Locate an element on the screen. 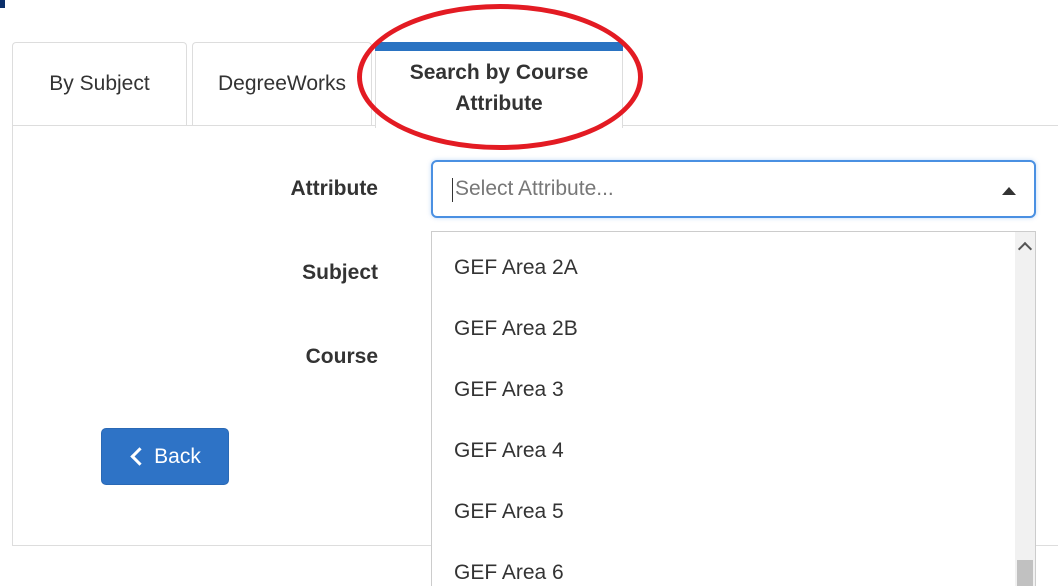  tab-degreeworks-label: DegreeWorks is located at coordinates (282, 83).